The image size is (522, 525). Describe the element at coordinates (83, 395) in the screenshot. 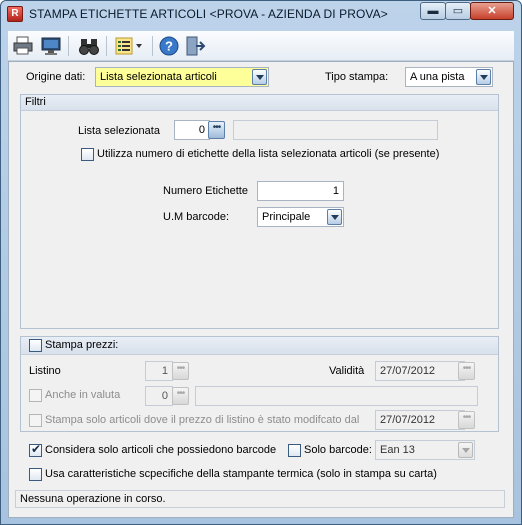

I see `anche-valuta-label: Anche in valuta` at that location.